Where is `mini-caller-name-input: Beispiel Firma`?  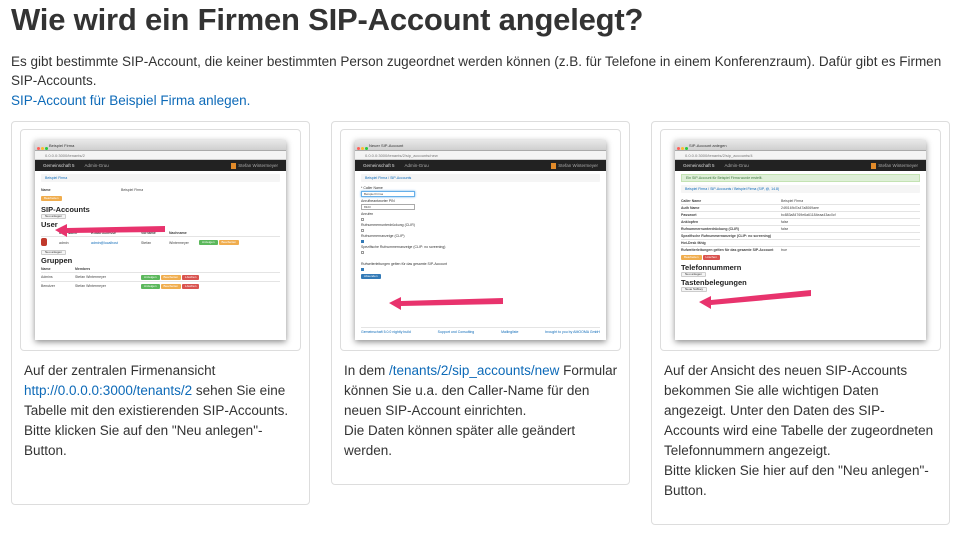 mini-caller-name-input: Beispiel Firma is located at coordinates (388, 194).